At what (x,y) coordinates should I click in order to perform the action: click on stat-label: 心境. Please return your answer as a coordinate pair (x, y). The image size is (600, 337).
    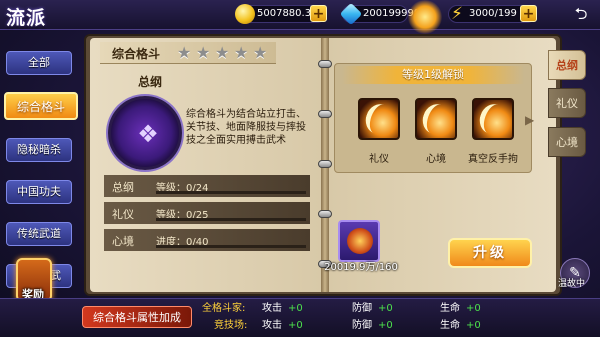
    Looking at the image, I should click on (123, 241).